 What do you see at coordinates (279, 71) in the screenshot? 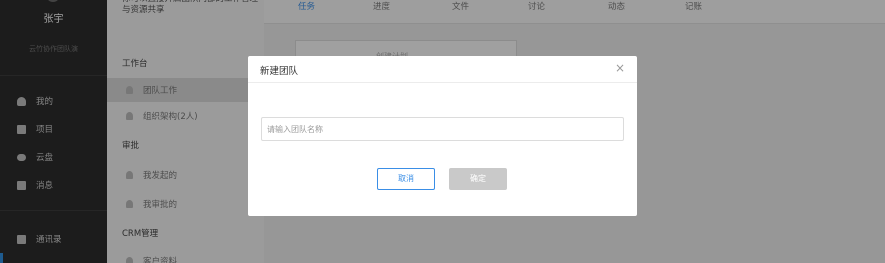
I see `dialog-title: 新建团队` at bounding box center [279, 71].